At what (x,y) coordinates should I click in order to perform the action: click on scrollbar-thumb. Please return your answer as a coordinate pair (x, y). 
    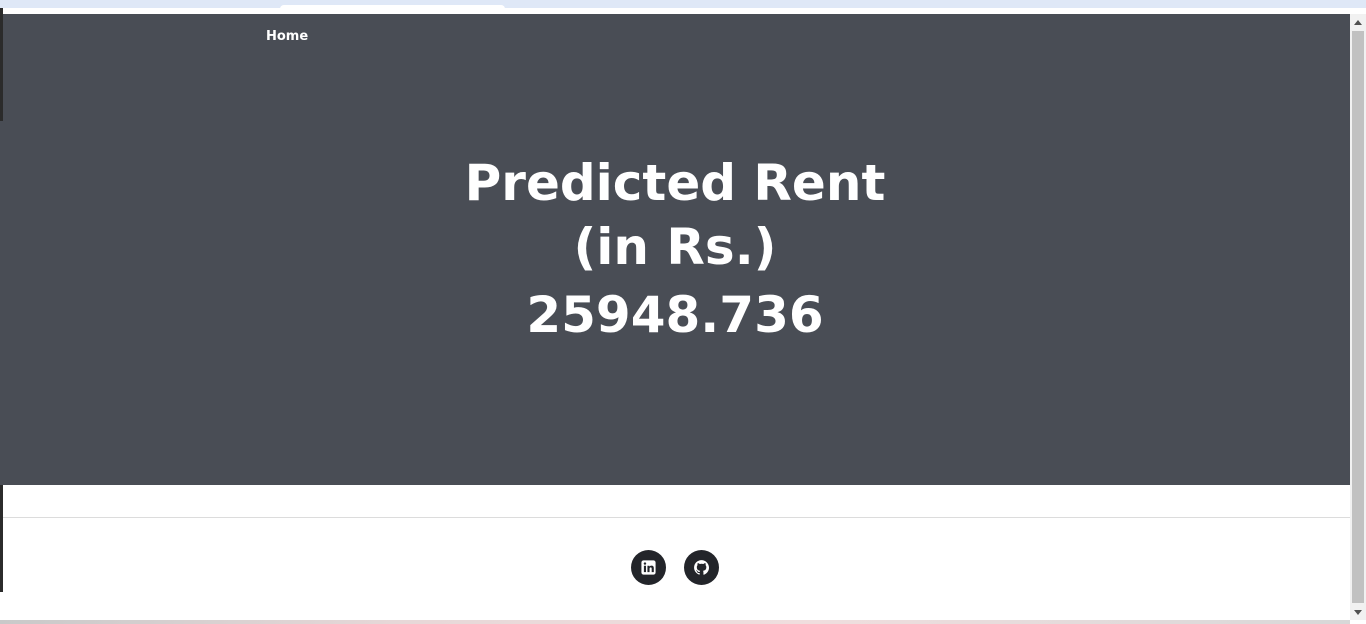
    Looking at the image, I should click on (1358, 317).